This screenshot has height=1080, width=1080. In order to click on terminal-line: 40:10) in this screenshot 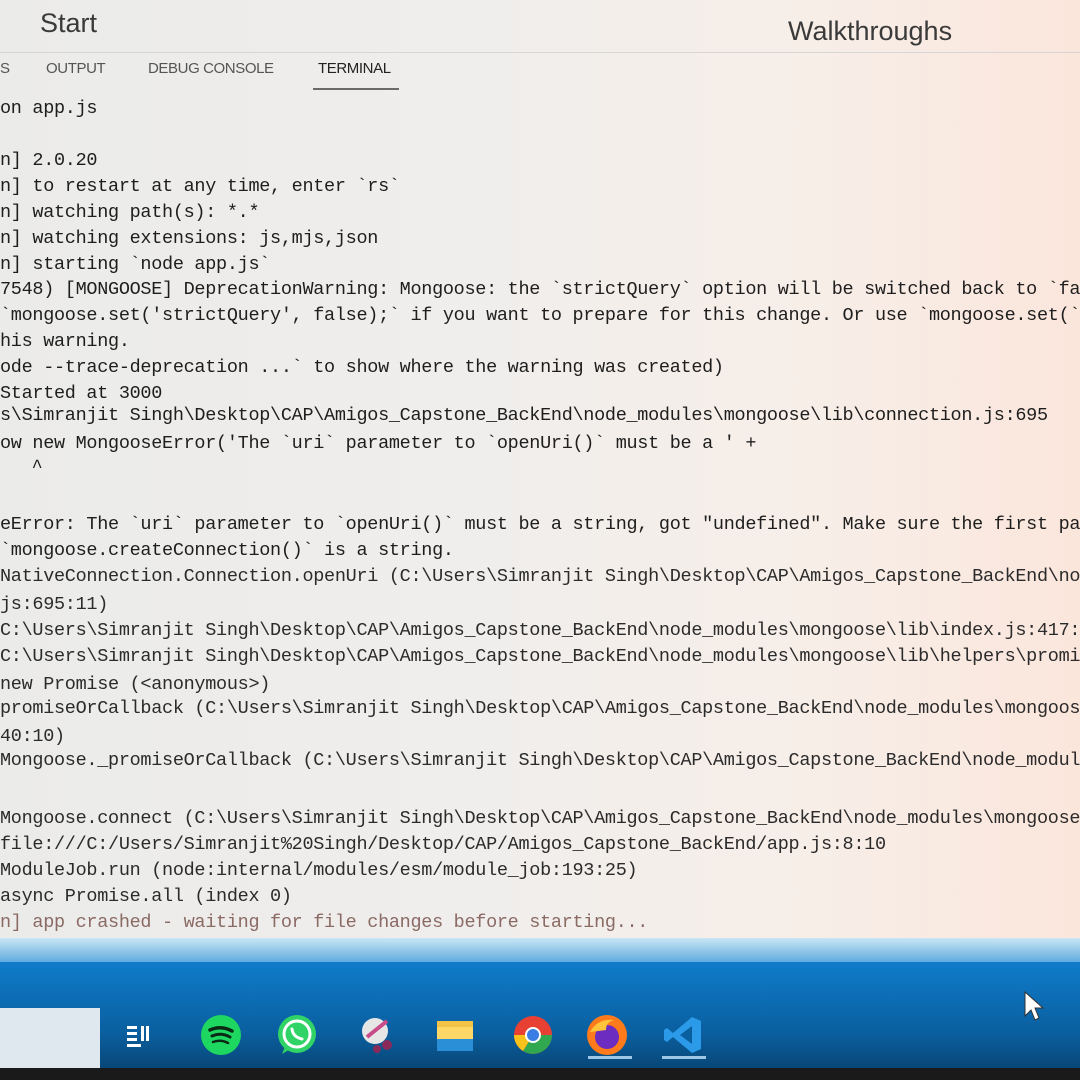, I will do `click(32, 736)`.